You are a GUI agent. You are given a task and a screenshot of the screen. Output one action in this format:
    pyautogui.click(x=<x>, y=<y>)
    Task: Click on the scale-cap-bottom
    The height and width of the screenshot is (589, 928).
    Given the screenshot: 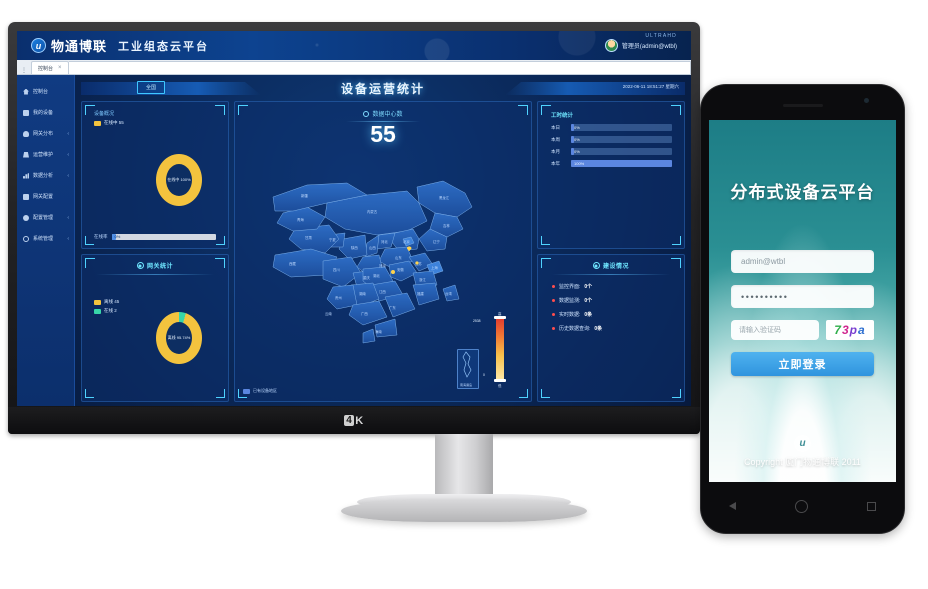 What is the action you would take?
    pyautogui.click(x=500, y=380)
    